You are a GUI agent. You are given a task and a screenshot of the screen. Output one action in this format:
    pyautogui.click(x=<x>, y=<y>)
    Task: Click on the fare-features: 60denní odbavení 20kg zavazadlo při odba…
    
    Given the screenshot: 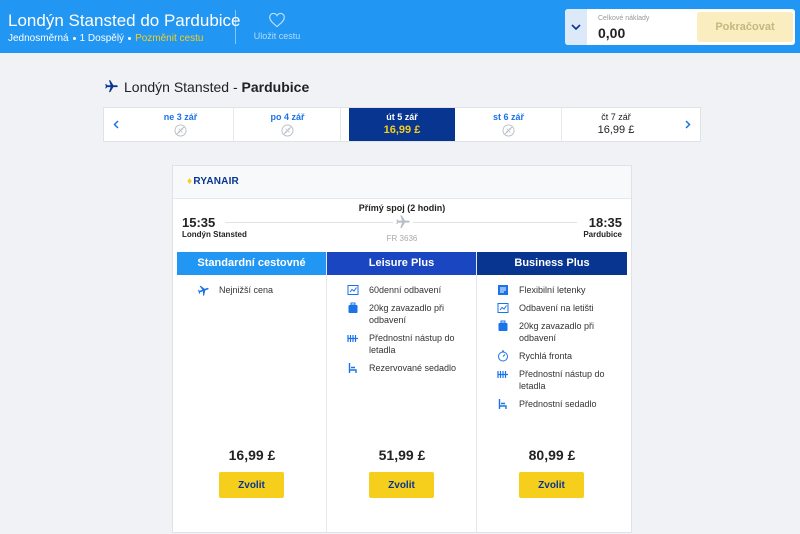 What is the action you would take?
    pyautogui.click(x=401, y=324)
    